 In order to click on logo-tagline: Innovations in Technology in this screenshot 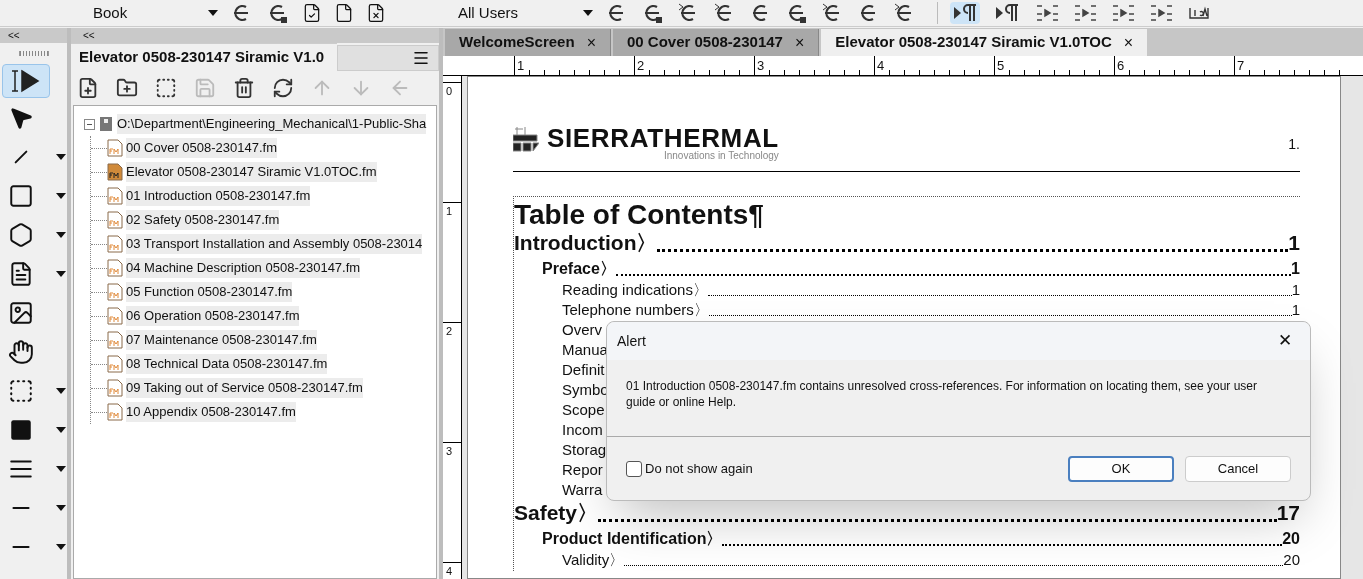, I will do `click(721, 156)`.